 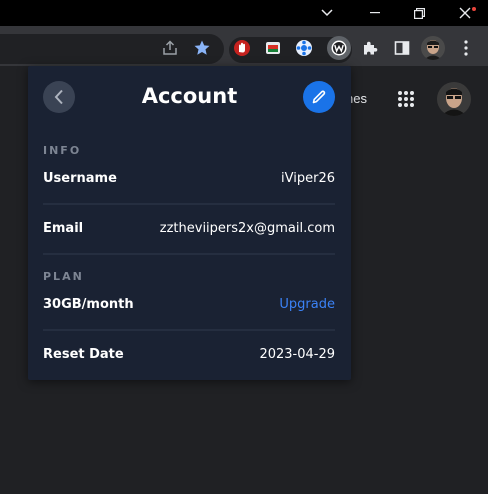 What do you see at coordinates (375, 13) in the screenshot?
I see `minimize-button` at bounding box center [375, 13].